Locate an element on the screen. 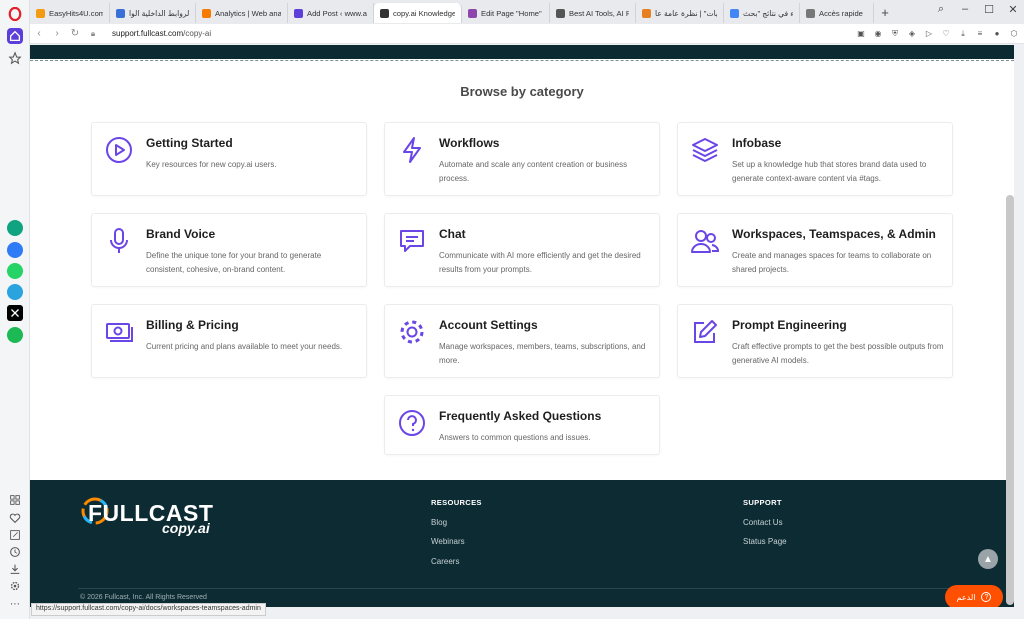 The height and width of the screenshot is (619, 1024). shield-icon: ⛨ is located at coordinates (895, 33).